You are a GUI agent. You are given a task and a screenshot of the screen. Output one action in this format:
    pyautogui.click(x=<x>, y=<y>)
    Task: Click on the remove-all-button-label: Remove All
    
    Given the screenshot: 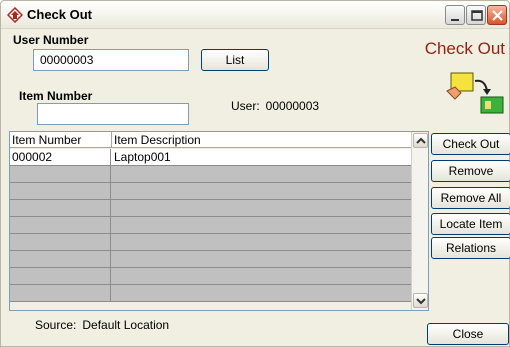 What is the action you would take?
    pyautogui.click(x=471, y=198)
    